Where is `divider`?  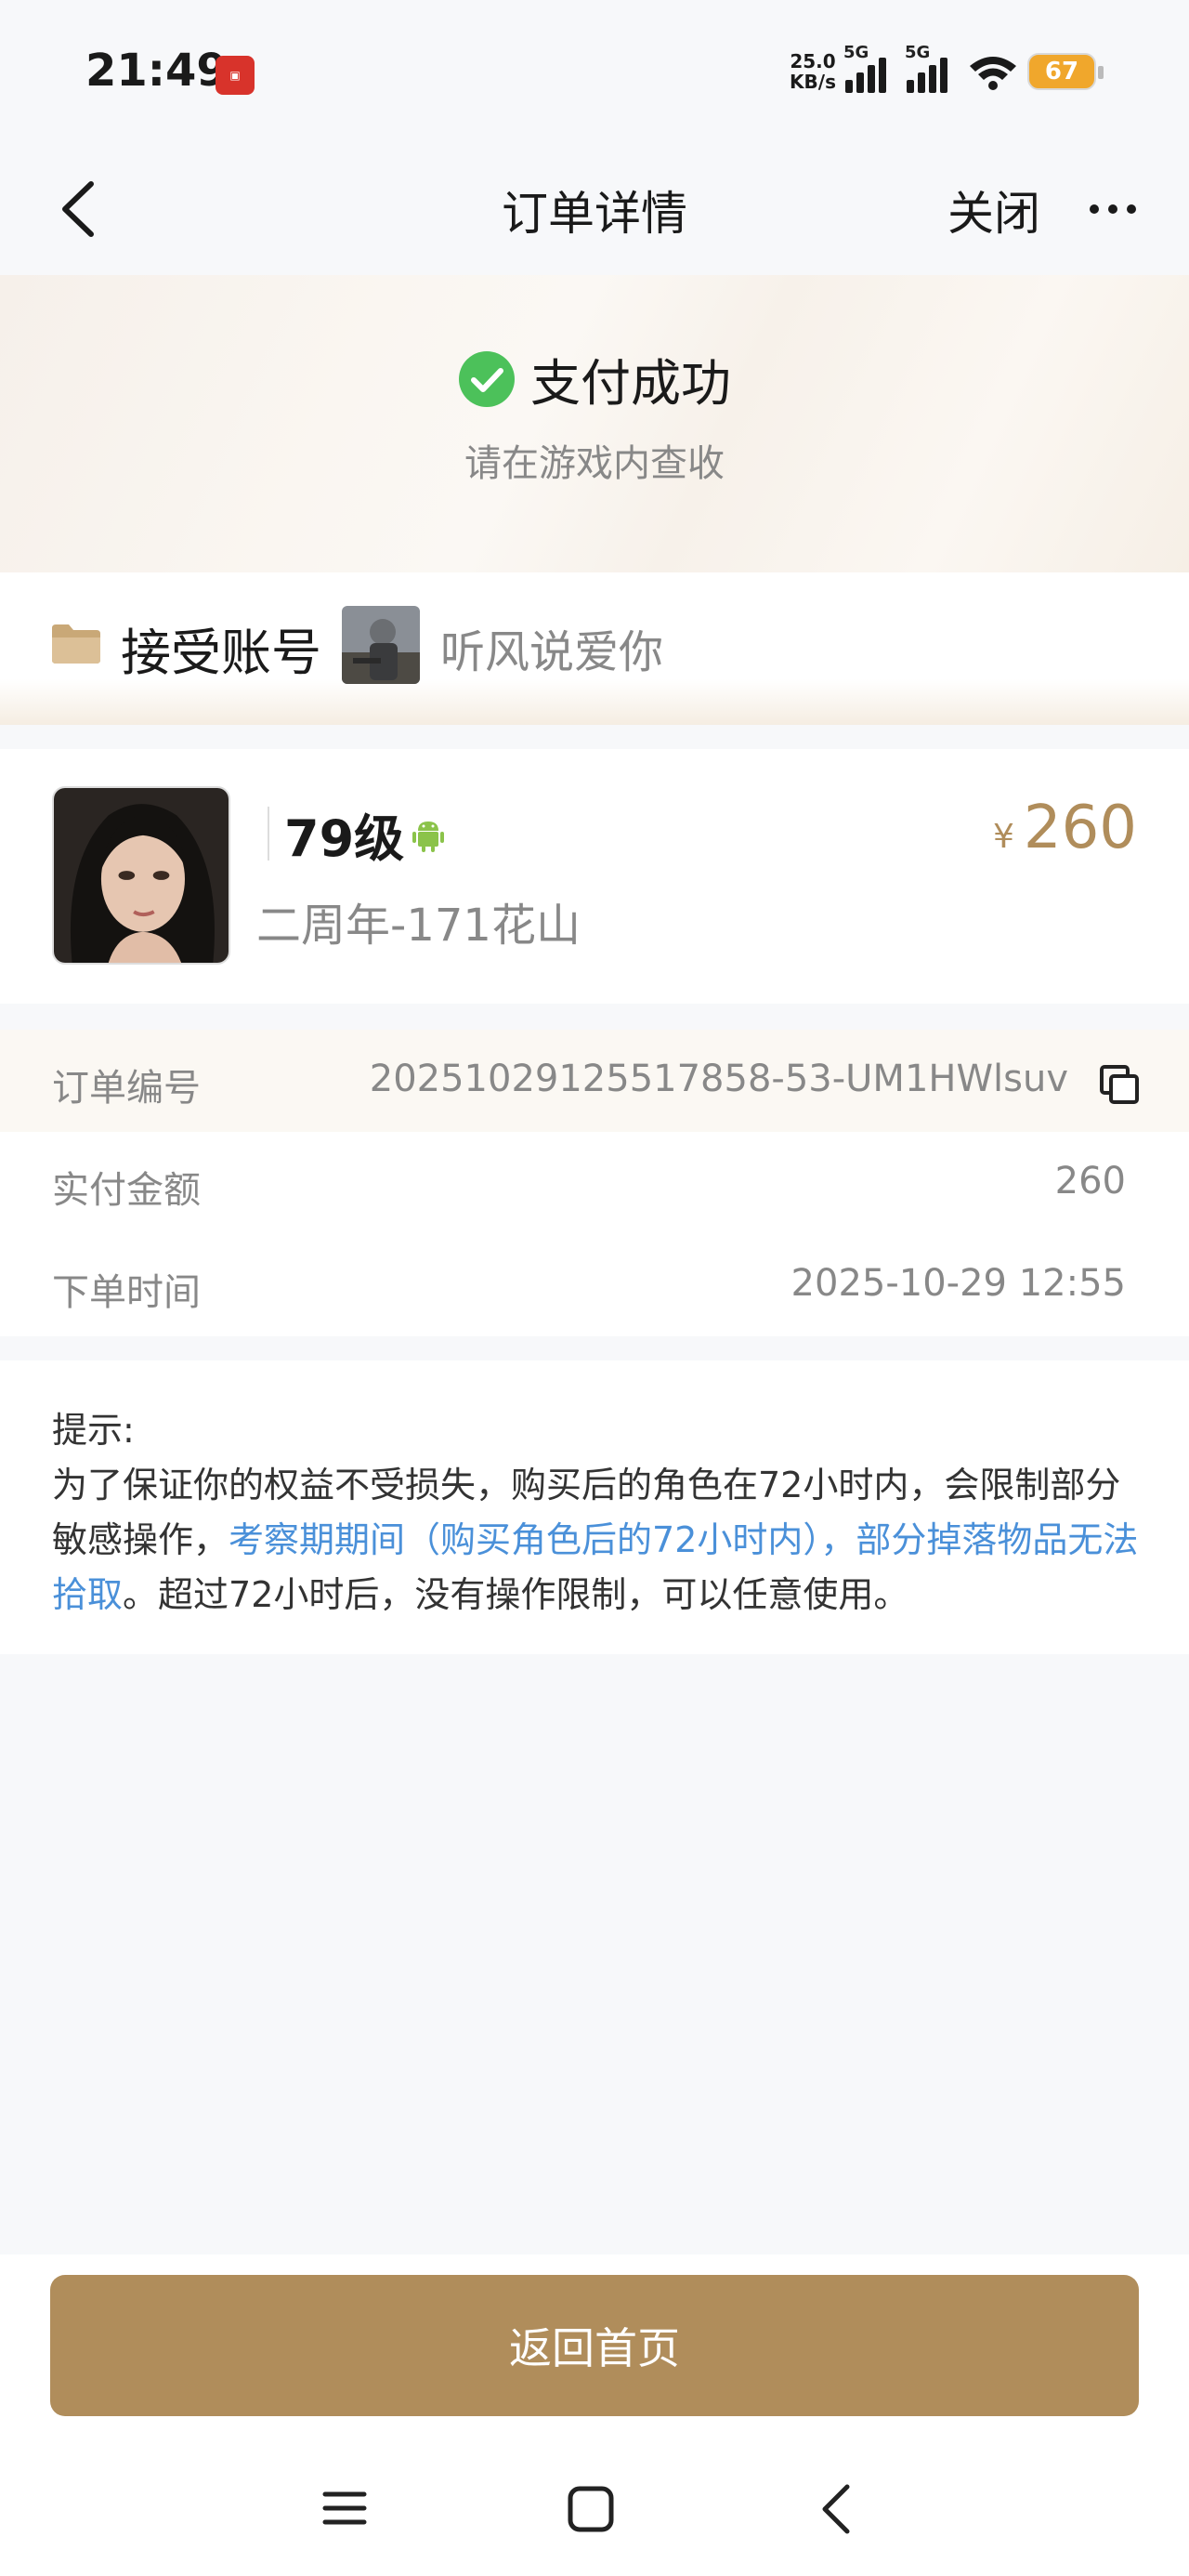 divider is located at coordinates (268, 834).